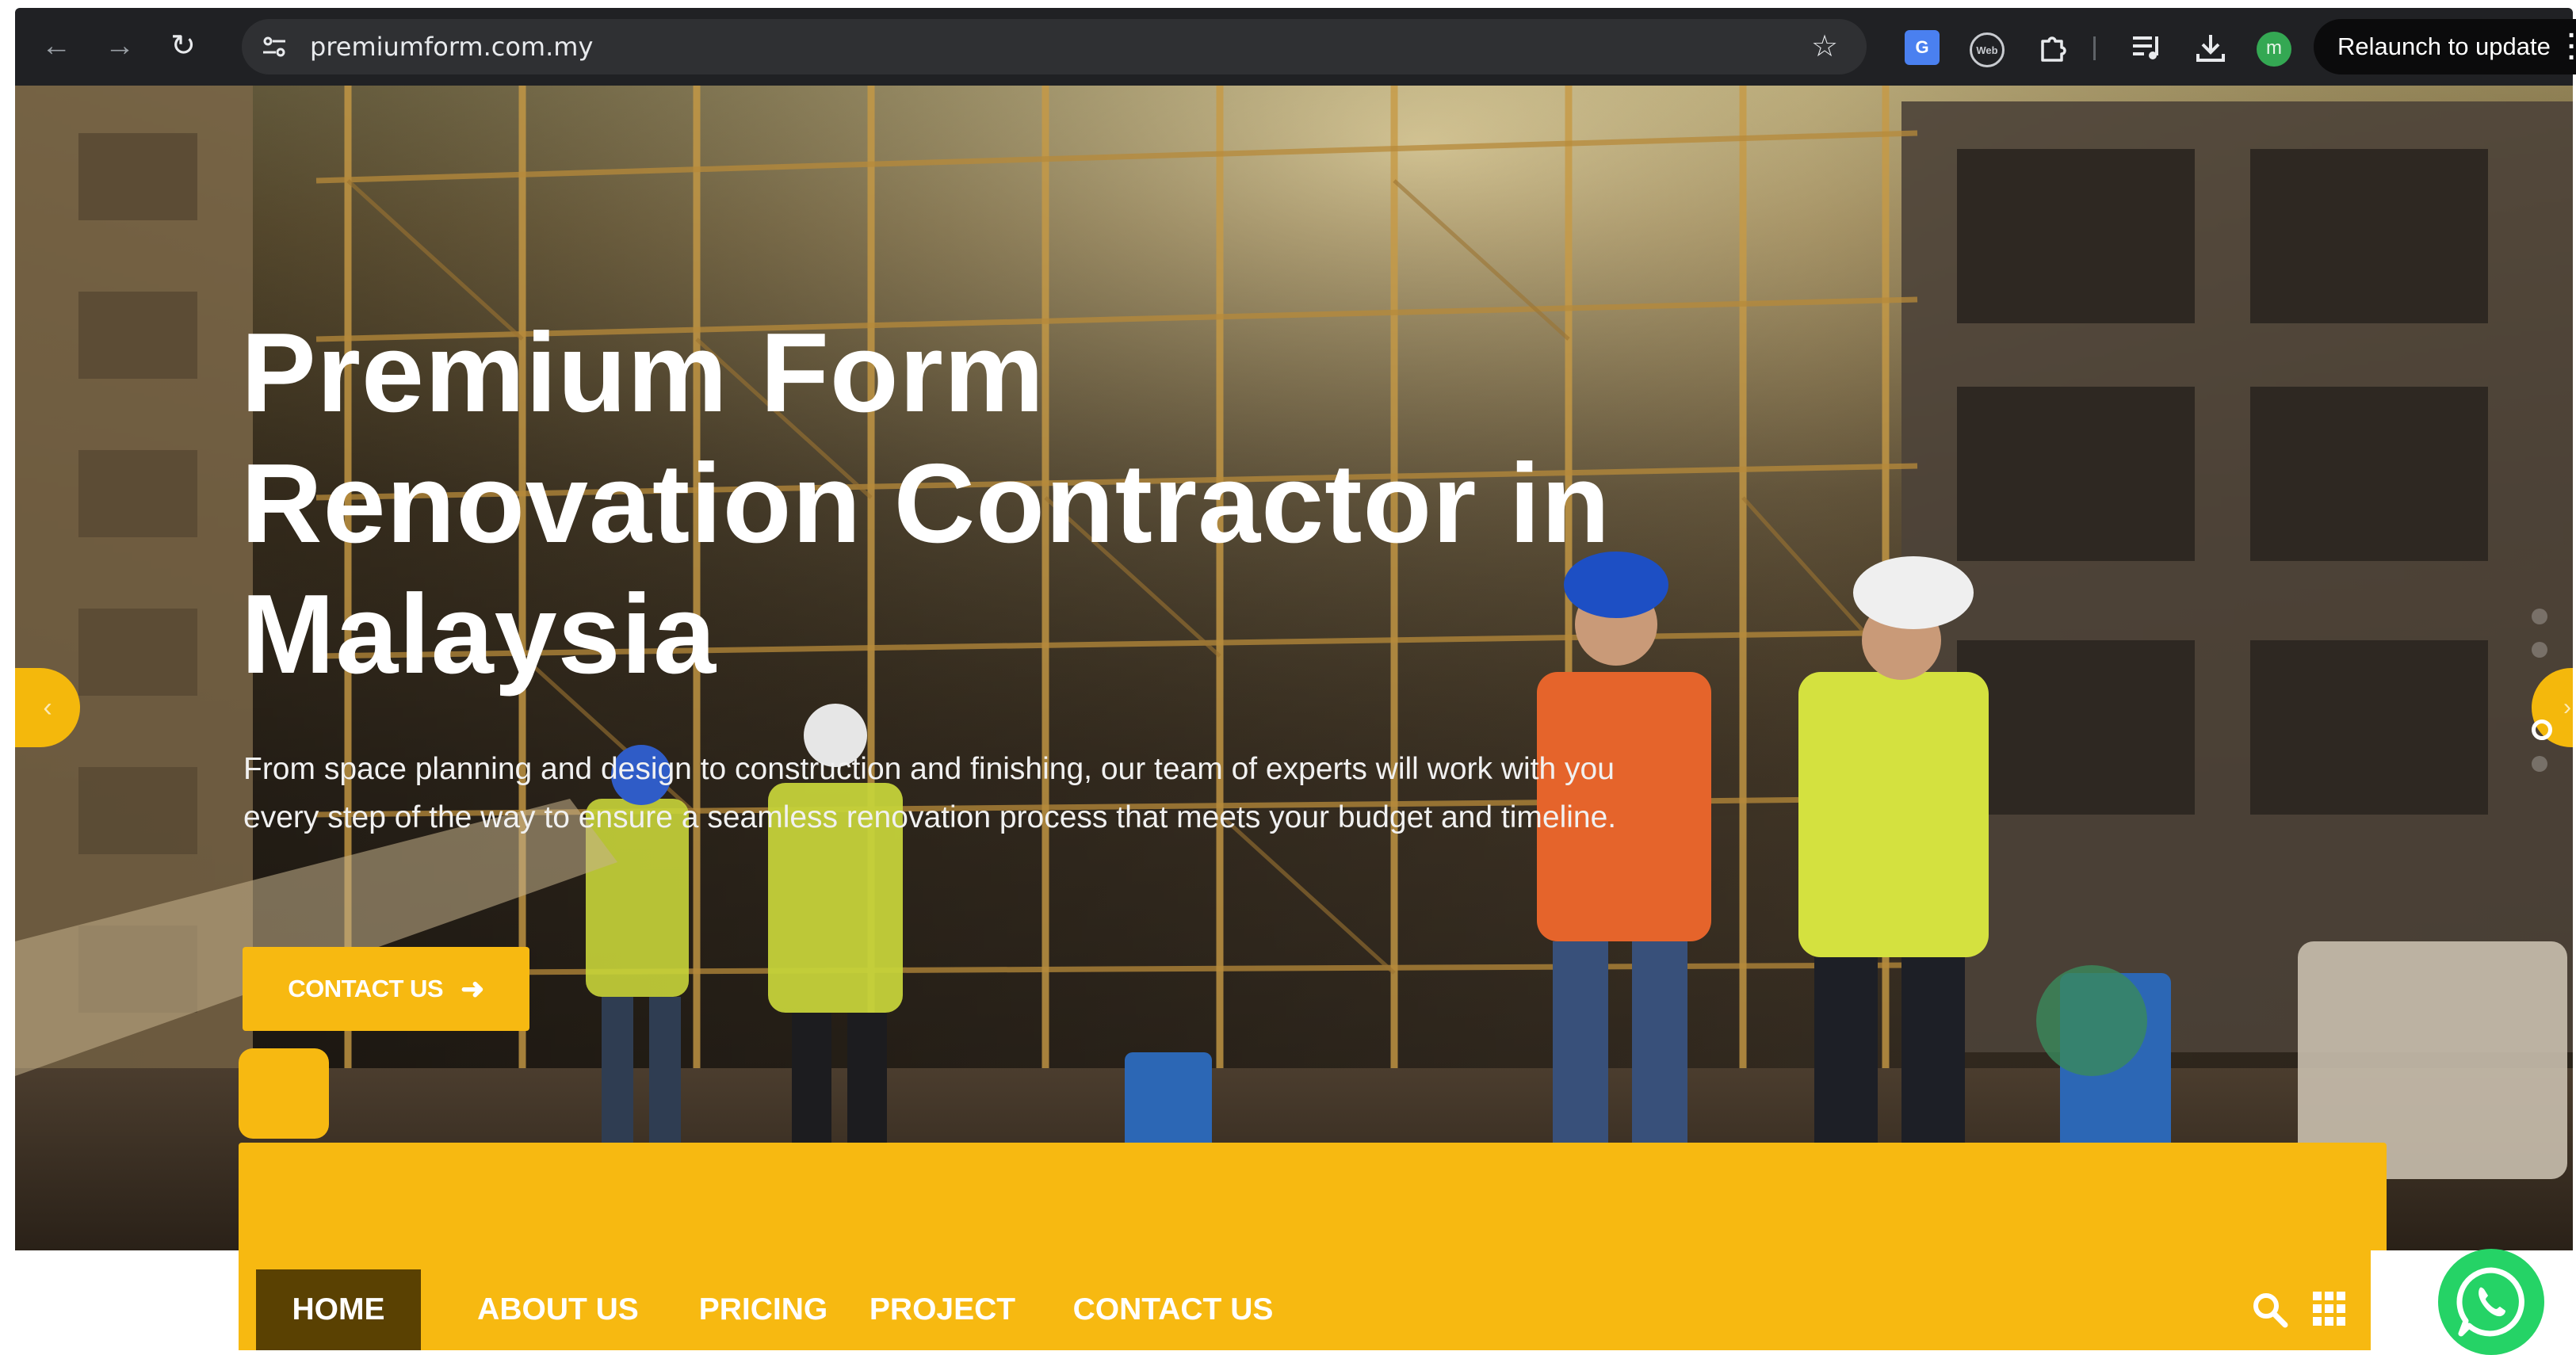 The height and width of the screenshot is (1355, 2576). I want to click on back-icon: ←, so click(56, 46).